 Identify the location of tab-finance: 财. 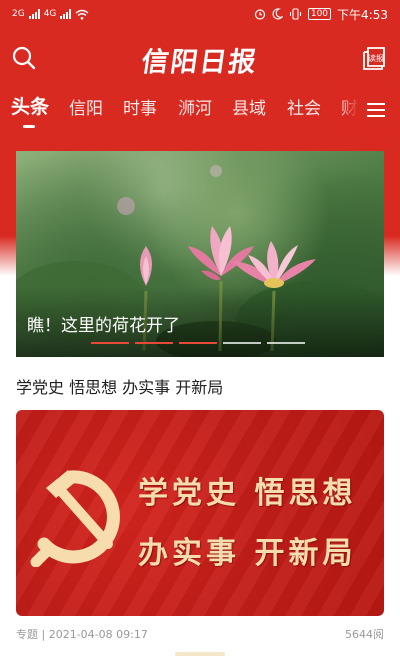
(349, 106).